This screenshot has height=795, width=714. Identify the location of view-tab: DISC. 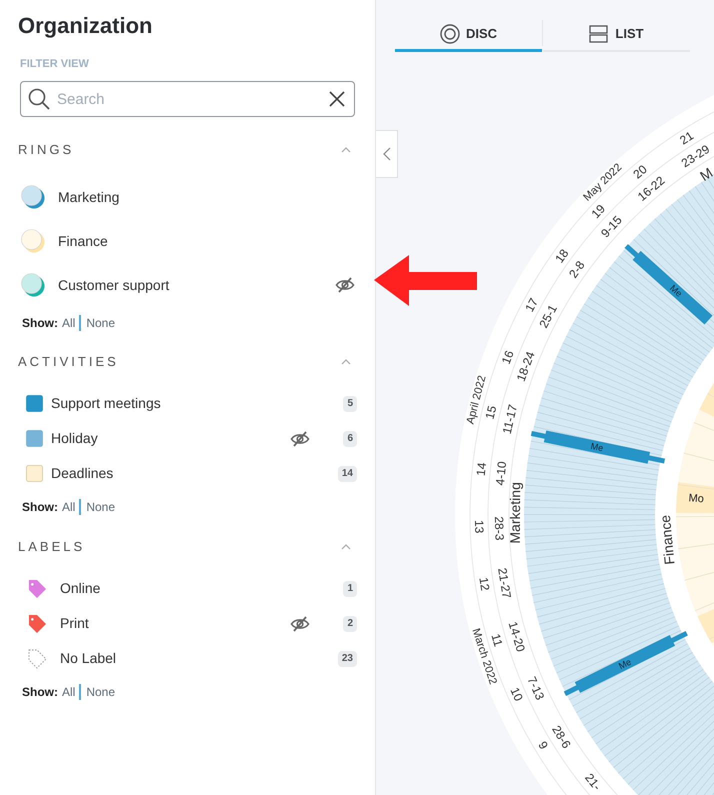
(468, 35).